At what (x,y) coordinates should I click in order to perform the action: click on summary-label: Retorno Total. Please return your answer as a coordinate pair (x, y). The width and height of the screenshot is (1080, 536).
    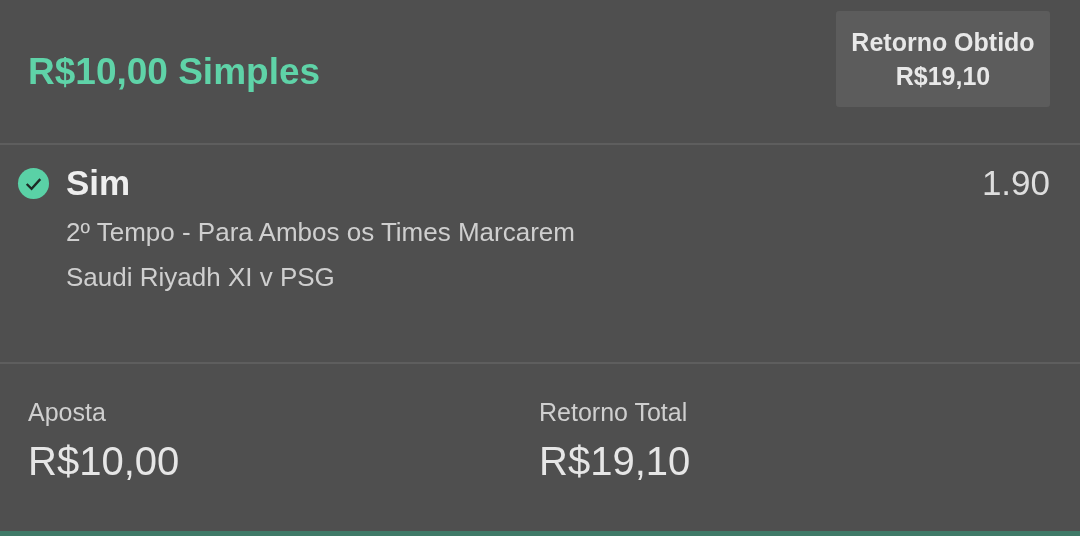
    Looking at the image, I should click on (614, 412).